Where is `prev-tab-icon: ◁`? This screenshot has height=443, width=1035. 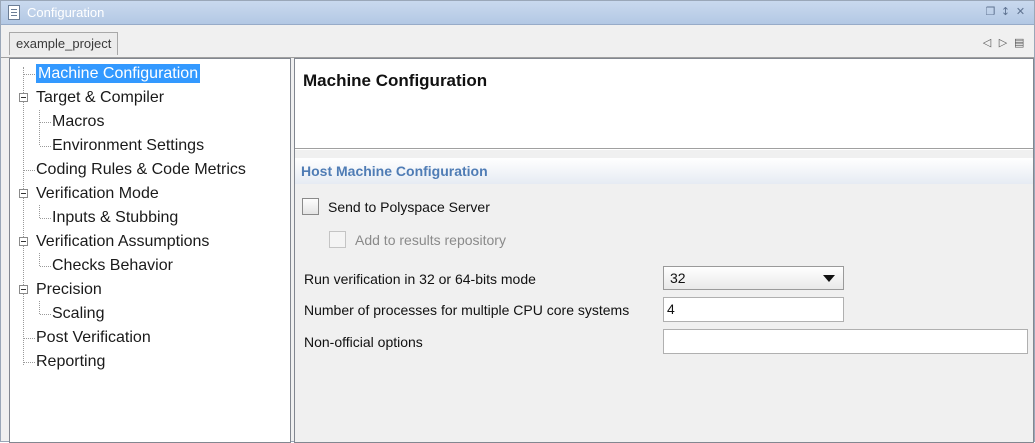
prev-tab-icon: ◁ is located at coordinates (987, 42).